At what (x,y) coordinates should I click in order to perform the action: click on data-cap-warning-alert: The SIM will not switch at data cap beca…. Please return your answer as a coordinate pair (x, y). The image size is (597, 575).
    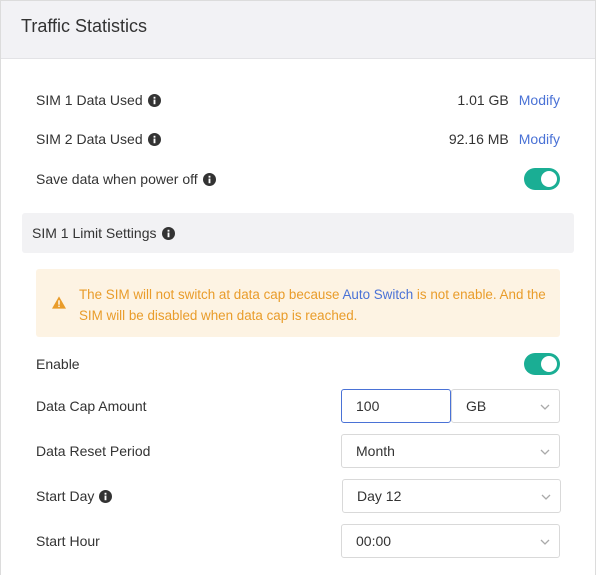
    Looking at the image, I should click on (298, 303).